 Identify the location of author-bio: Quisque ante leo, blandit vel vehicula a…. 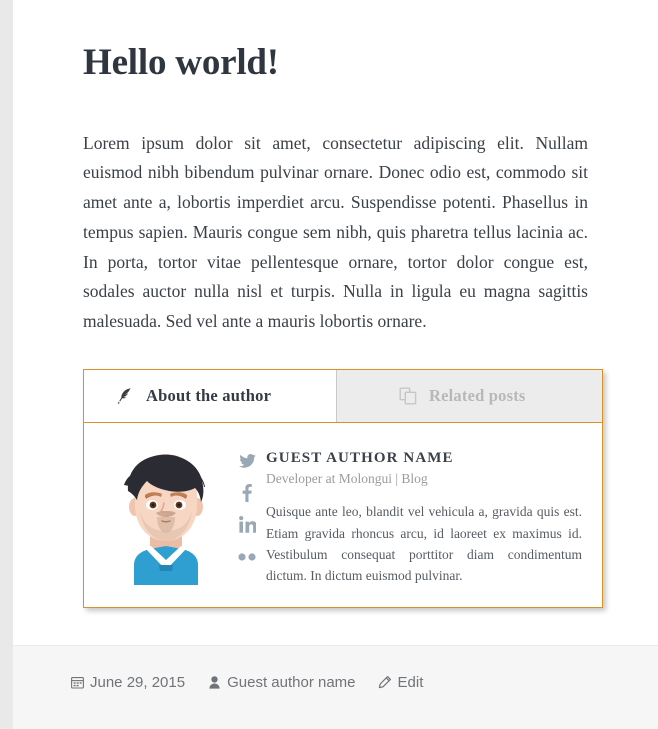
(424, 544).